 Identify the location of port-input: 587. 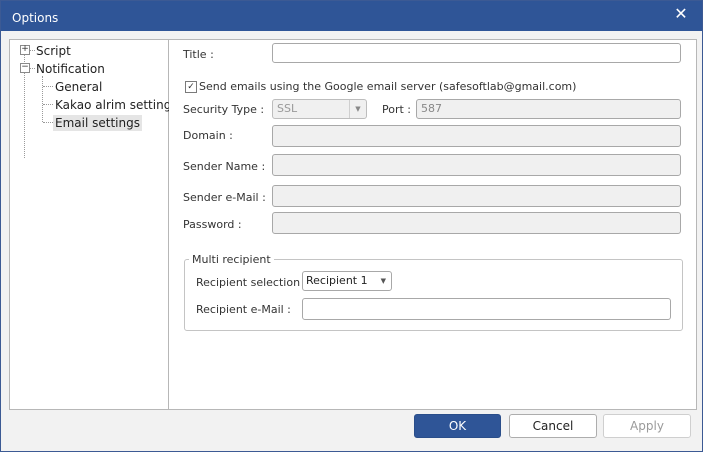
(548, 109).